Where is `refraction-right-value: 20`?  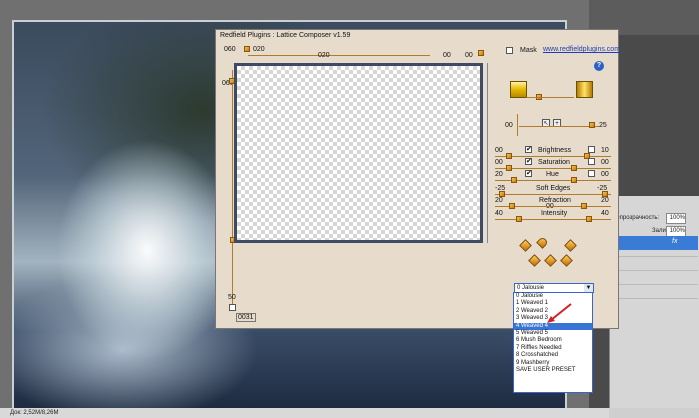
refraction-right-value: 20 is located at coordinates (605, 200).